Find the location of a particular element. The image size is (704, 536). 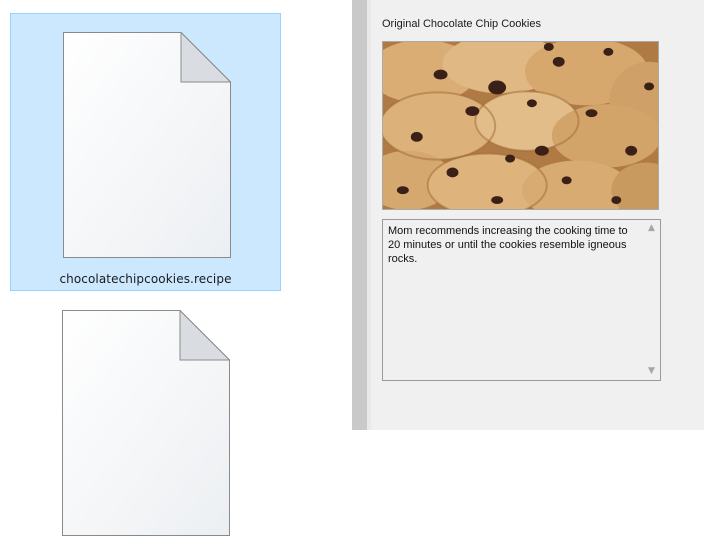

recipe-title: Original Chocolate Chip Cookies is located at coordinates (461, 24).